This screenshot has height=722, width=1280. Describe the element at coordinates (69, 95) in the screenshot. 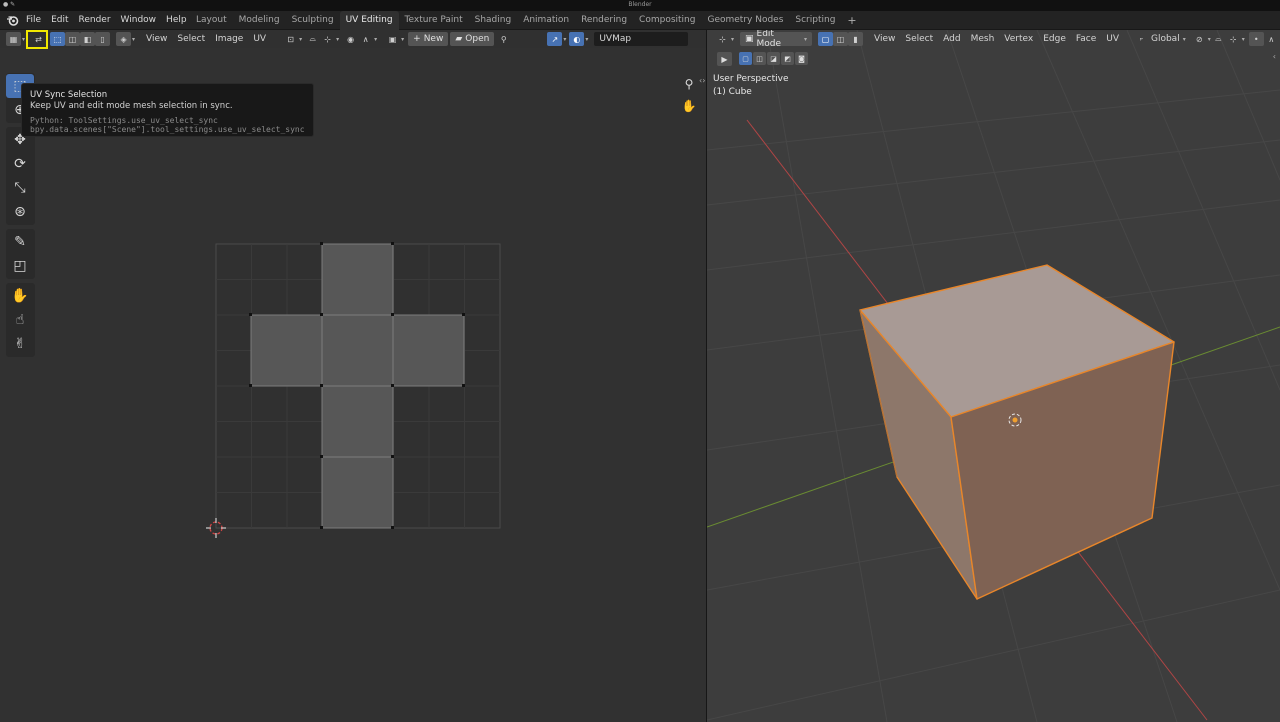

I see `tooltip-title: UV Sync Selection` at that location.